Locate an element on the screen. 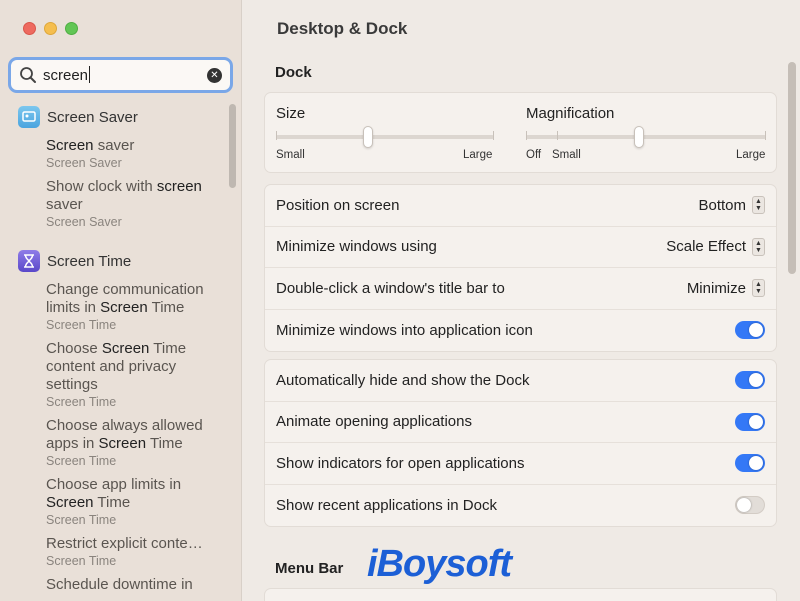 Image resolution: width=800 pixels, height=601 pixels. magnification-slider-thumb is located at coordinates (638, 137).